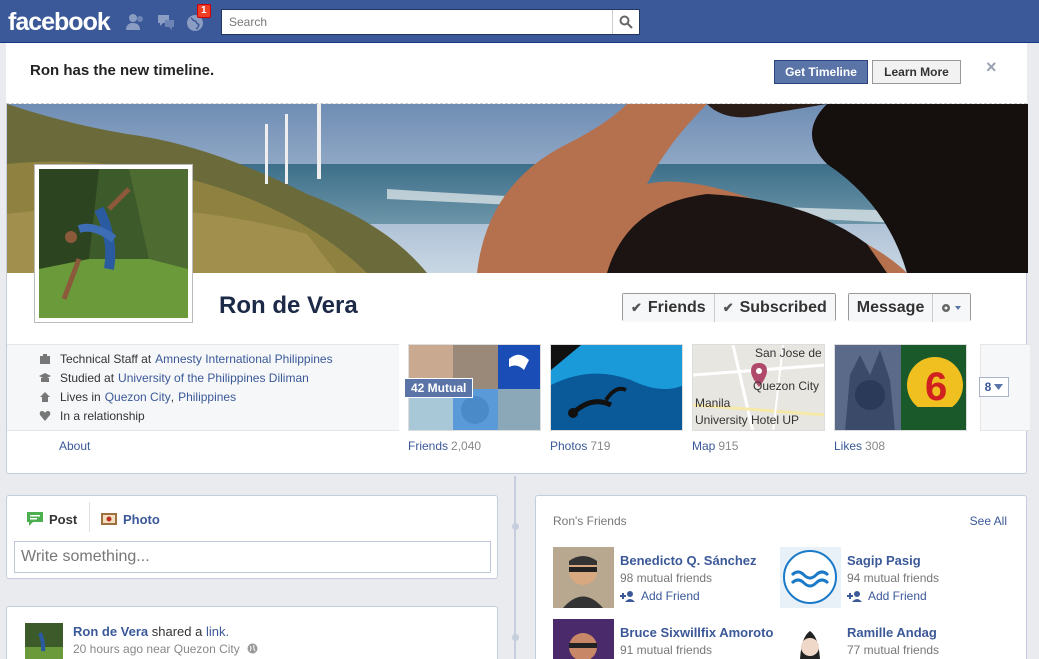  What do you see at coordinates (177, 631) in the screenshot?
I see `post-action: shared a` at bounding box center [177, 631].